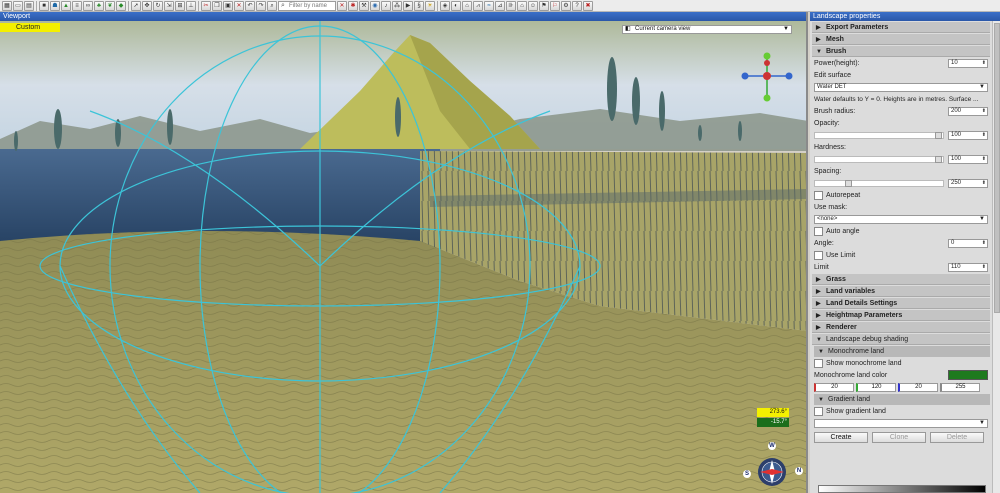 This screenshot has height=493, width=1000. I want to click on delete-button: Delete, so click(957, 437).